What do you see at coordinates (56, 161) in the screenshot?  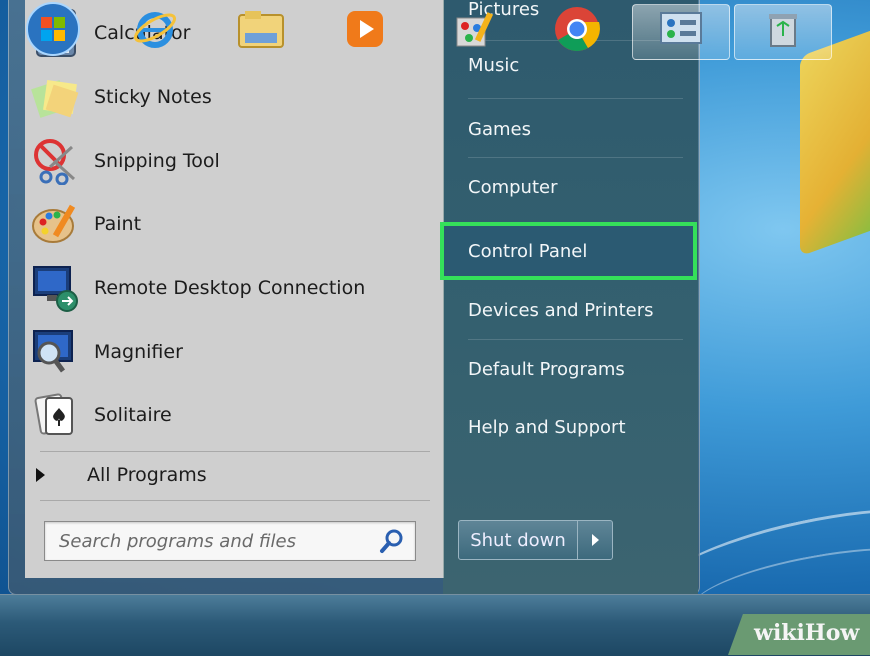 I see `snipping-tool-icon` at bounding box center [56, 161].